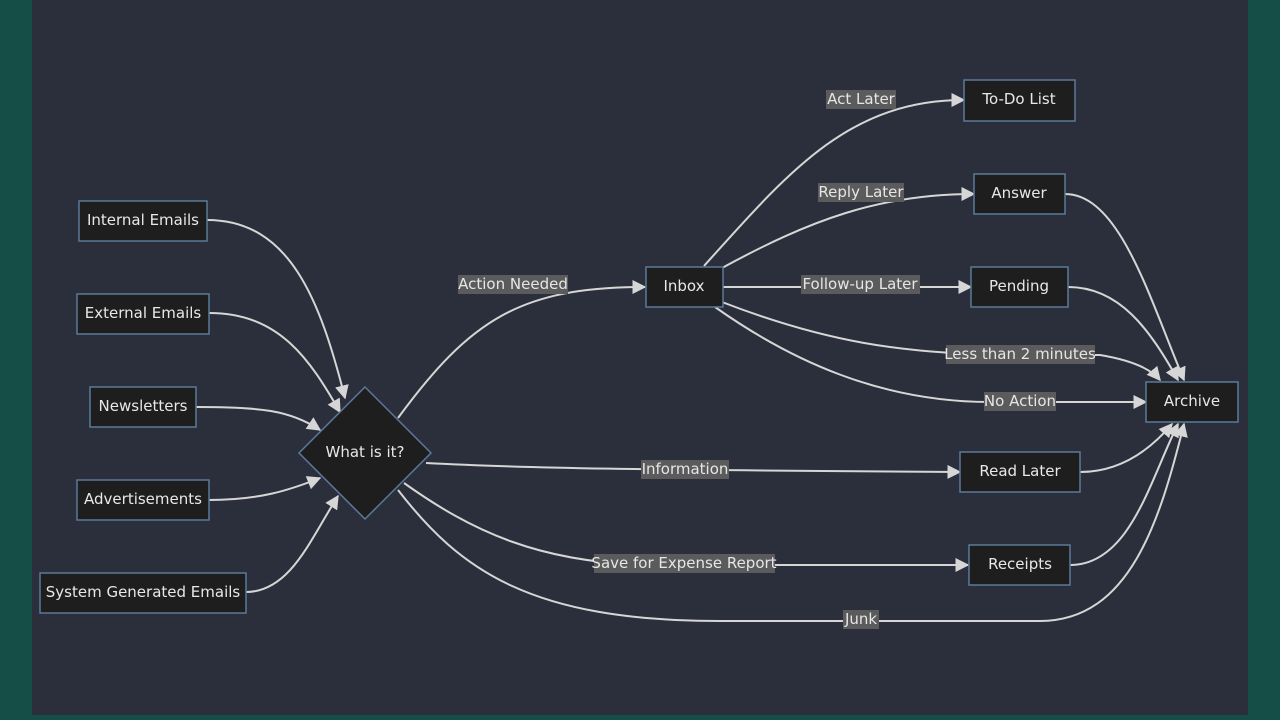 The width and height of the screenshot is (1280, 720). Describe the element at coordinates (1123, 334) in the screenshot. I see `edge-pending-to-archive` at that location.